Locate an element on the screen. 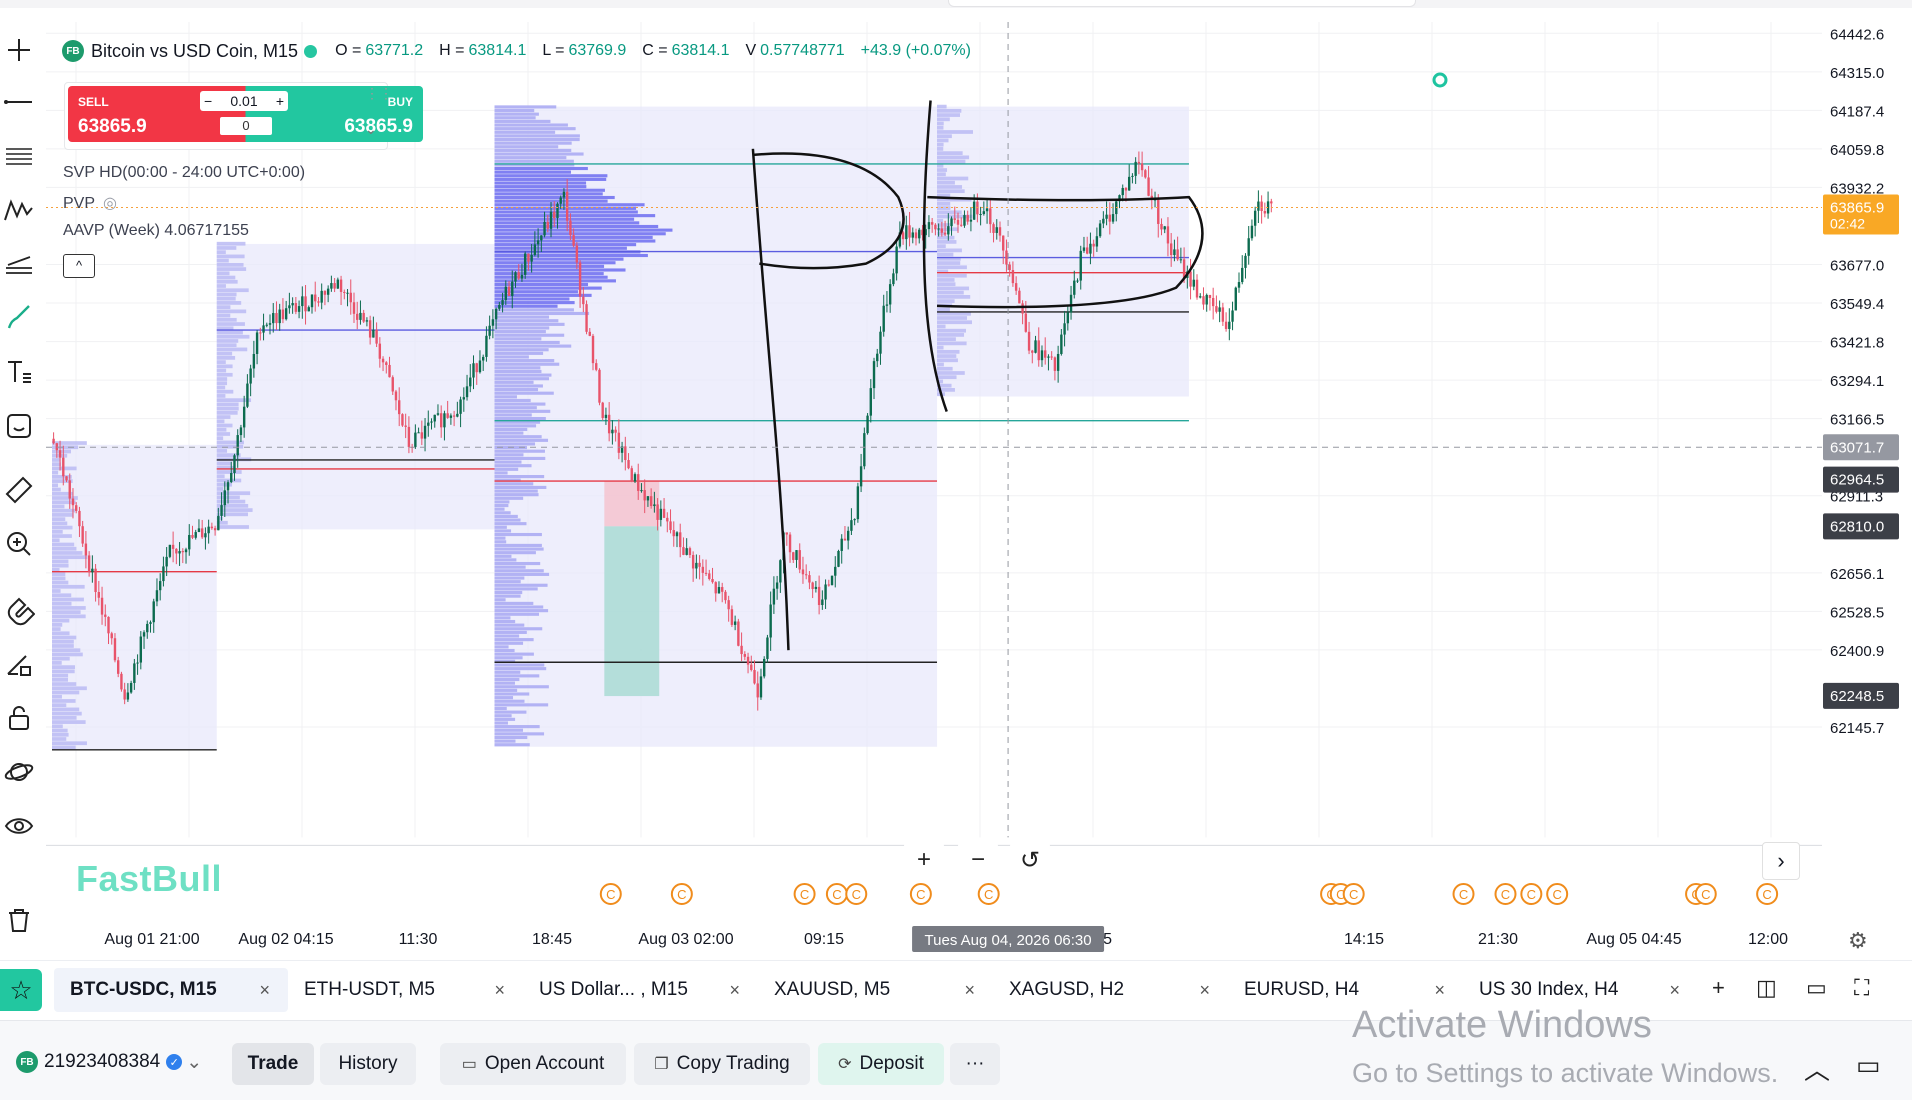 This screenshot has width=1912, height=1100. zoom-in-icon is located at coordinates (19, 544).